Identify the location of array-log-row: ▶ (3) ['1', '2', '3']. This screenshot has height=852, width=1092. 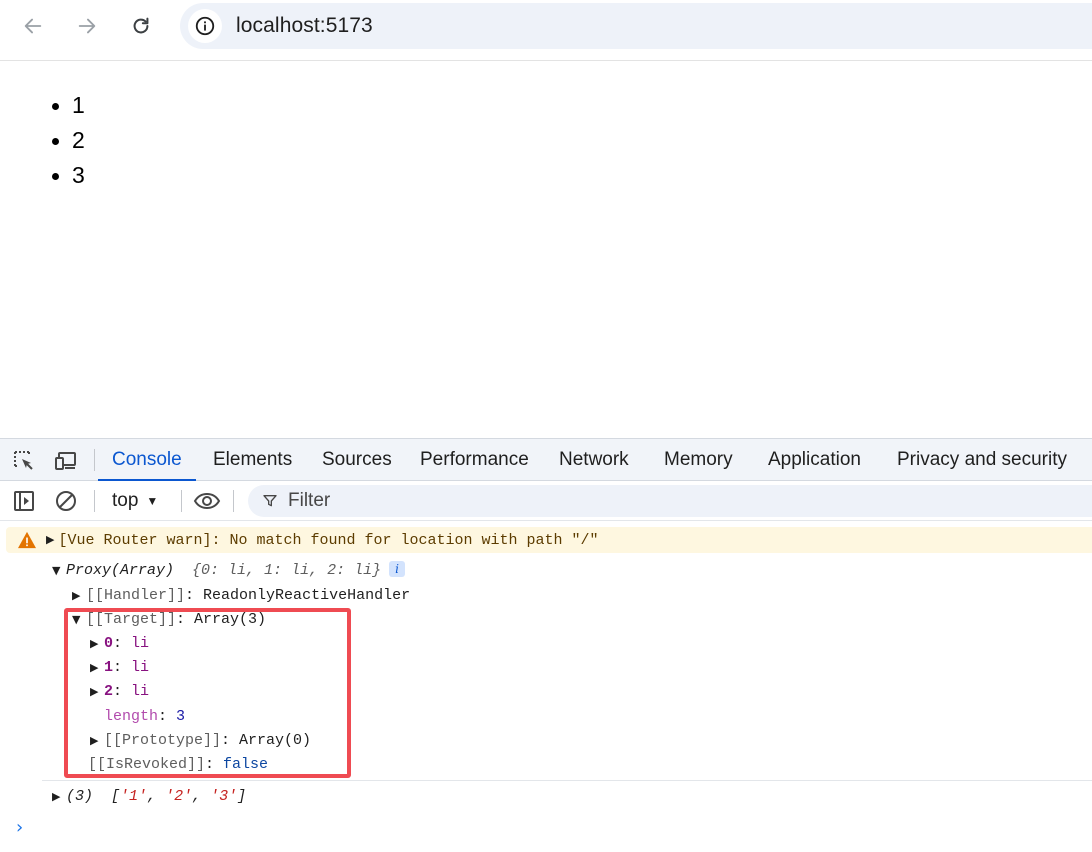
(149, 797).